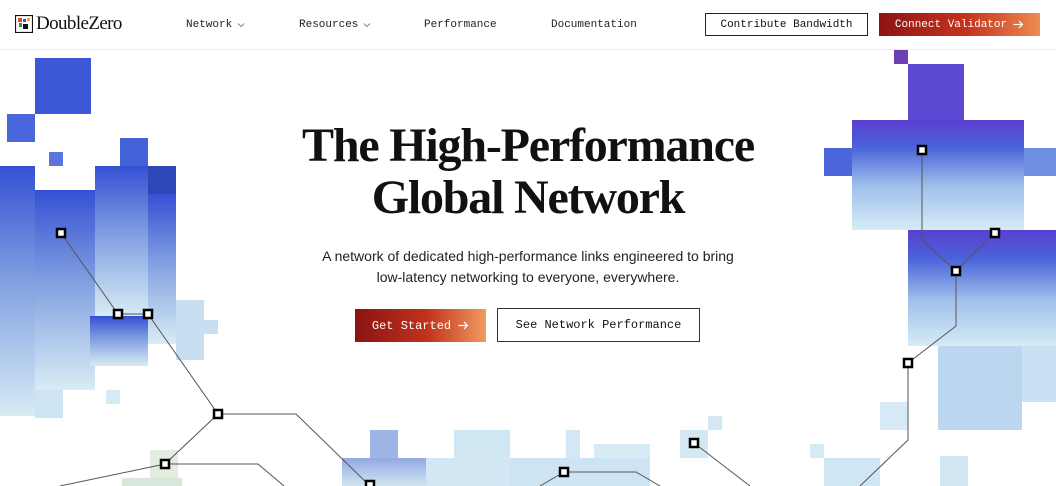 The height and width of the screenshot is (486, 1056). I want to click on nav-resources: Resources, so click(335, 25).